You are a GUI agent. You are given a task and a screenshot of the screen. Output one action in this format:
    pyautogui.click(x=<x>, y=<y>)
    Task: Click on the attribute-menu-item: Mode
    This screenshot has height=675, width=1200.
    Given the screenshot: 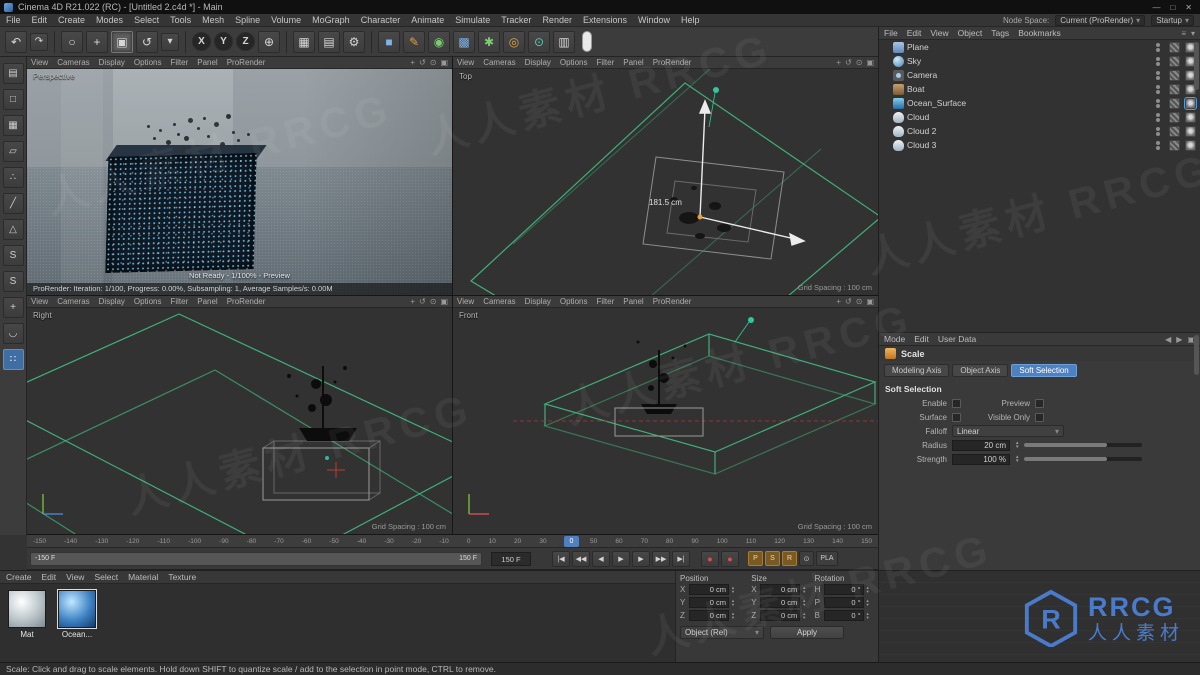 What is the action you would take?
    pyautogui.click(x=894, y=339)
    